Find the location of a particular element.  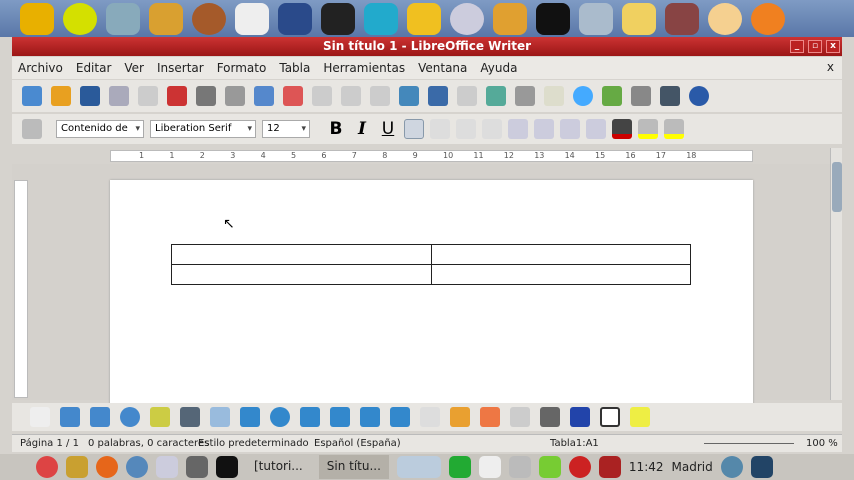

location: Madrid is located at coordinates (692, 467).